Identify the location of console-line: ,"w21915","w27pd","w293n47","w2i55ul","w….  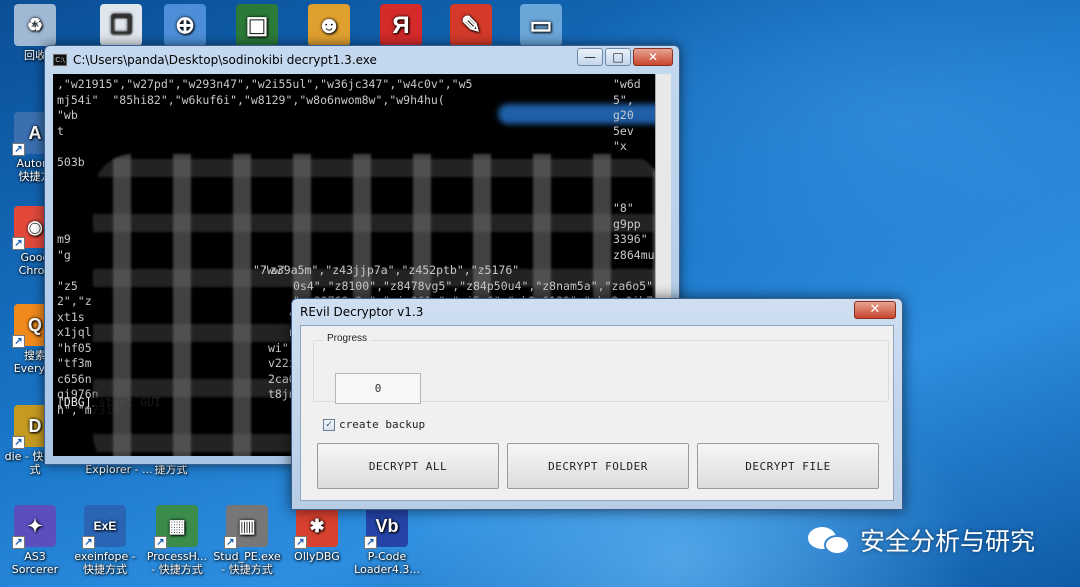
(265, 84).